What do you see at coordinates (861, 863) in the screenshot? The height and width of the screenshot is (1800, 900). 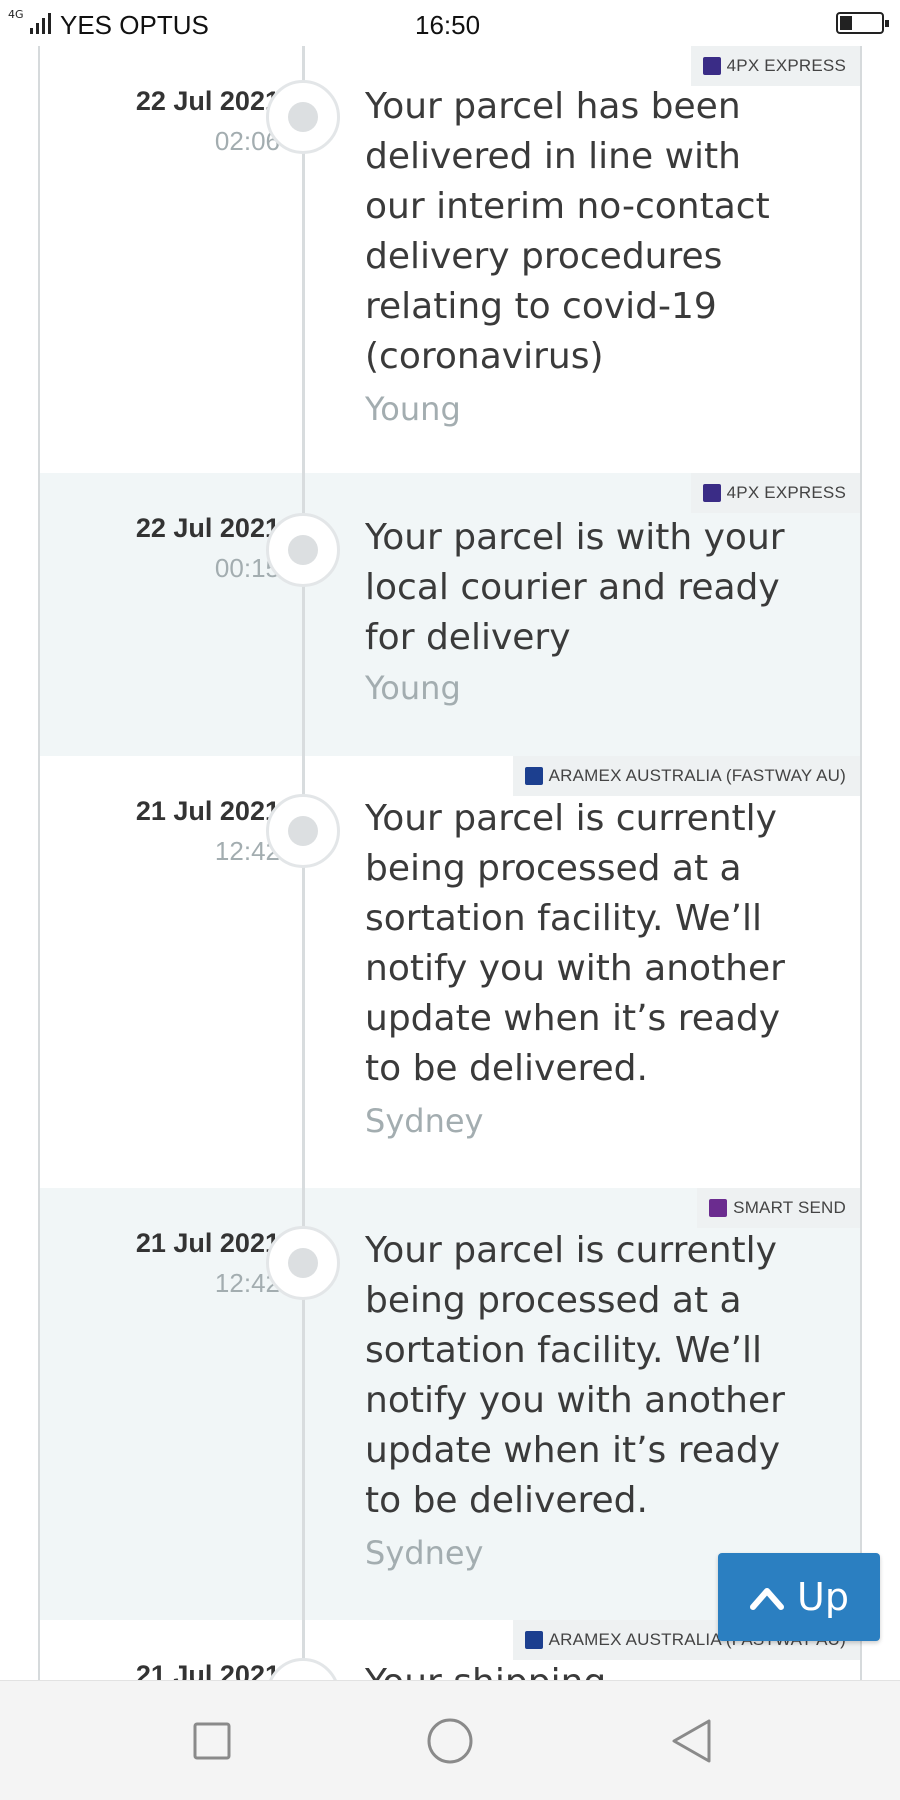 I see `timeline-right-border` at bounding box center [861, 863].